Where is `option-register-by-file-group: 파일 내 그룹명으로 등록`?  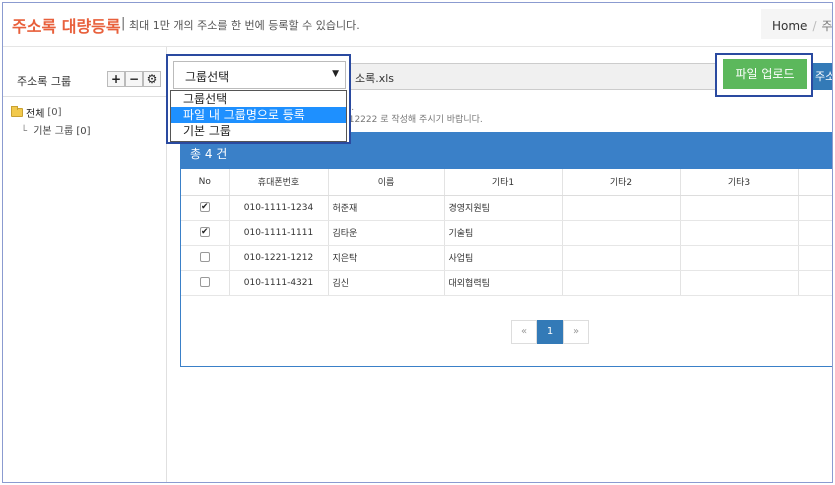
option-register-by-file-group: 파일 내 그룹명으로 등록 is located at coordinates (258, 115).